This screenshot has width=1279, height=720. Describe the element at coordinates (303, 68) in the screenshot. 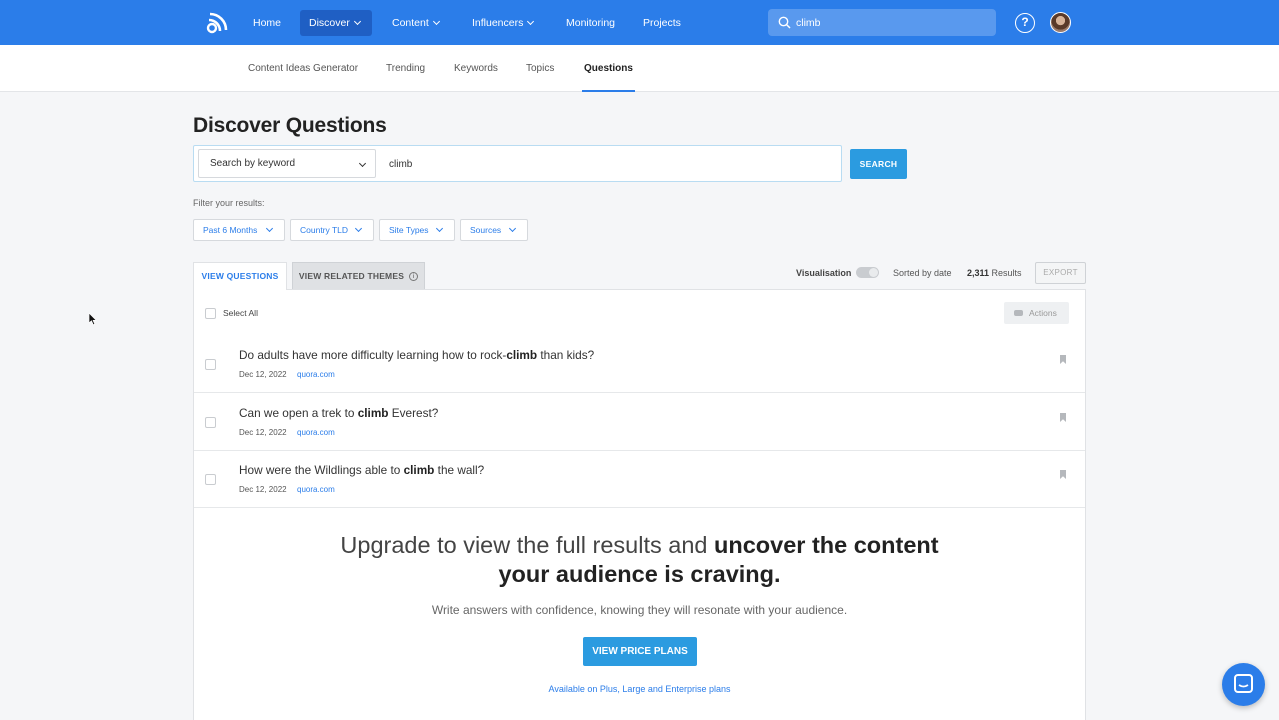

I see `subnav-content-ideas: Content Ideas Generator` at that location.